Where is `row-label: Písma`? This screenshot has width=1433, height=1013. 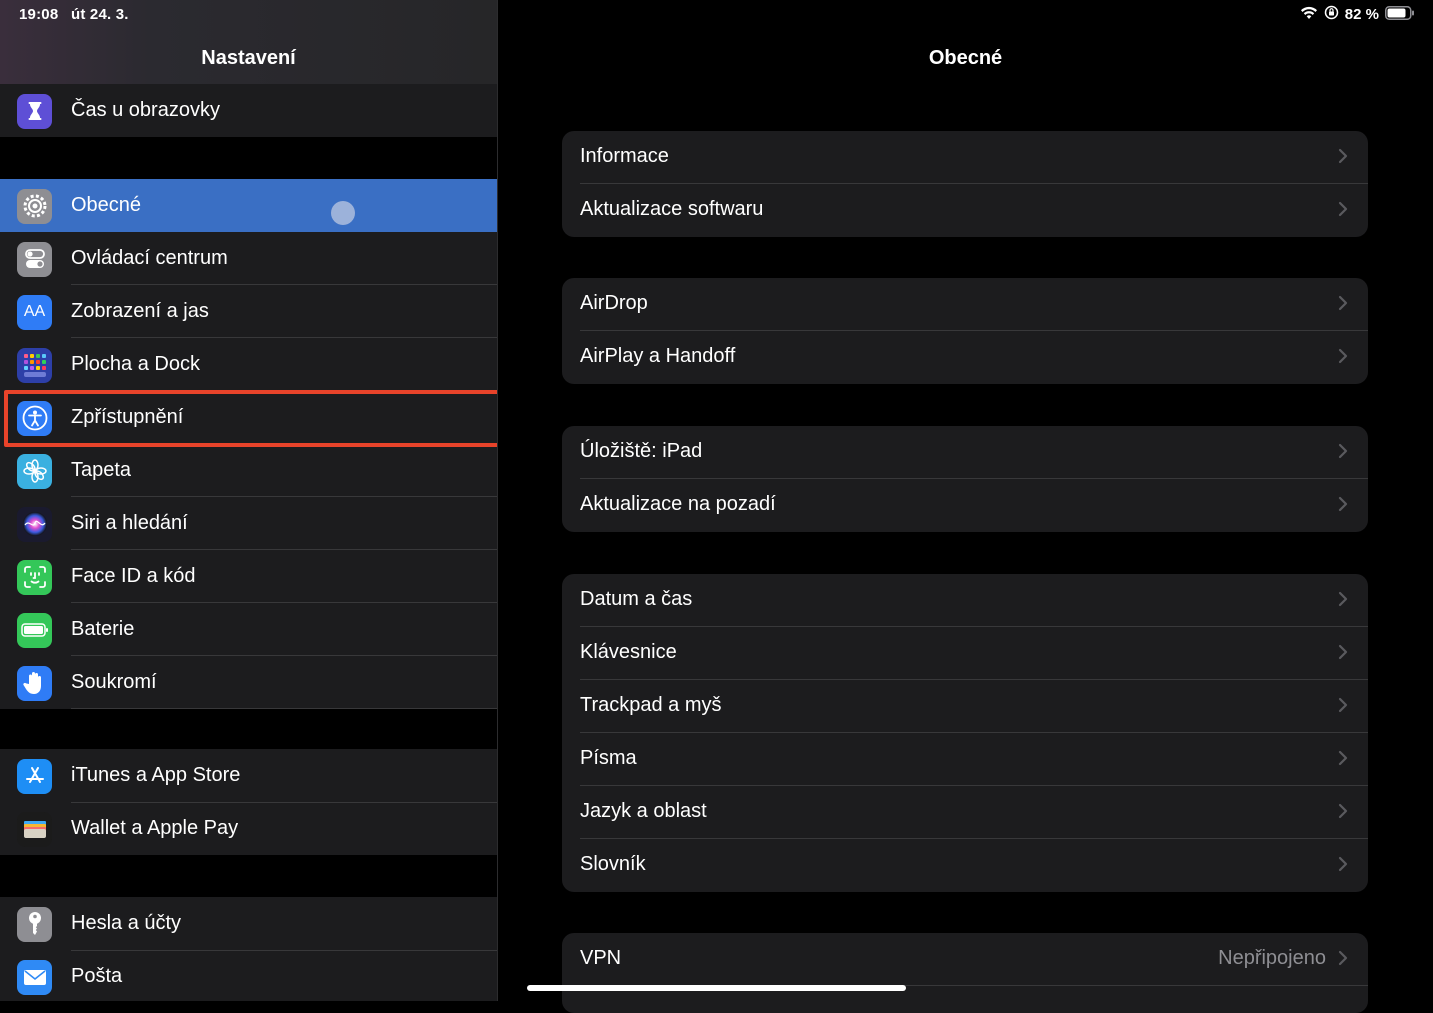
row-label: Písma is located at coordinates (608, 758).